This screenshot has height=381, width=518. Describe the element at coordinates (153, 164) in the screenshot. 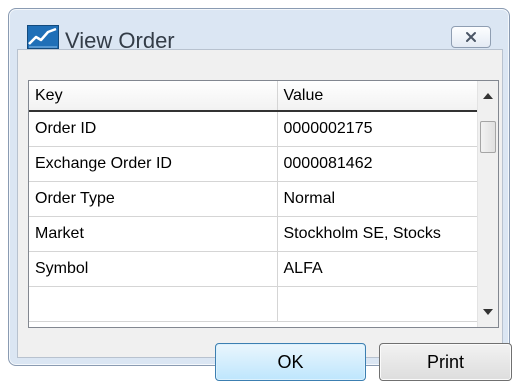

I see `key-cell: Exchange Order ID` at that location.